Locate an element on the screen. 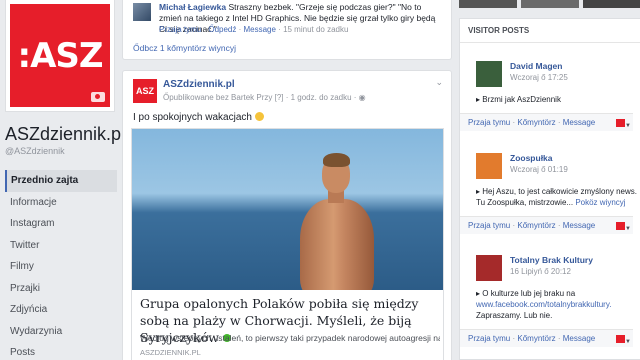  nav-item-twitter: Twitter is located at coordinates (61, 246).